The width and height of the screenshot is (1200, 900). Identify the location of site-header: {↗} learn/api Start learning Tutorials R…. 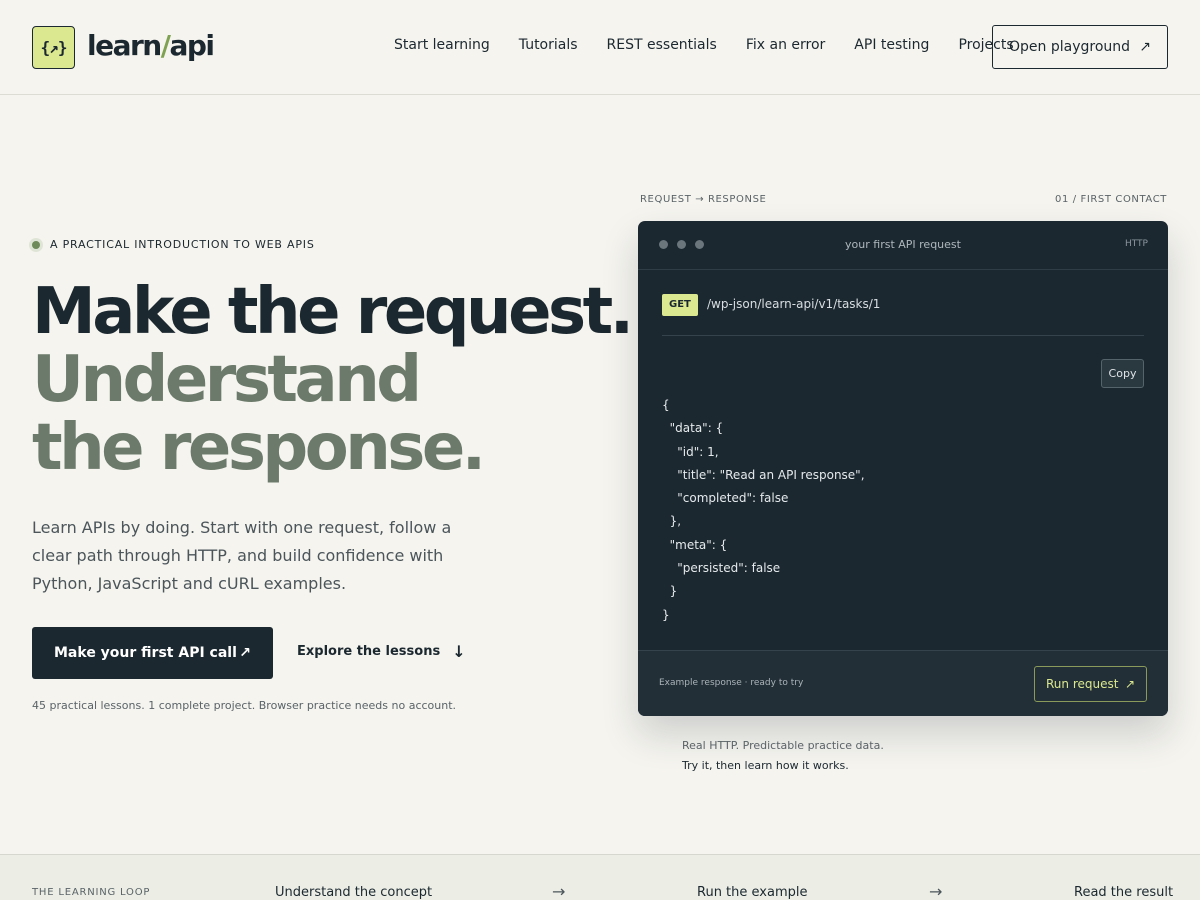
(600, 47).